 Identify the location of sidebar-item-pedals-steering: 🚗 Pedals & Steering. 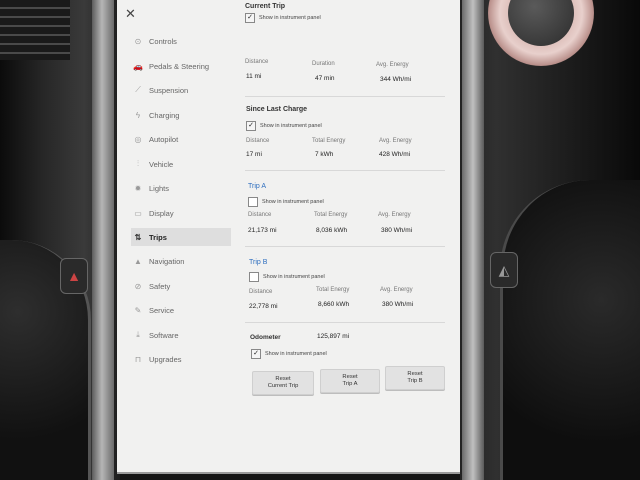
(181, 66).